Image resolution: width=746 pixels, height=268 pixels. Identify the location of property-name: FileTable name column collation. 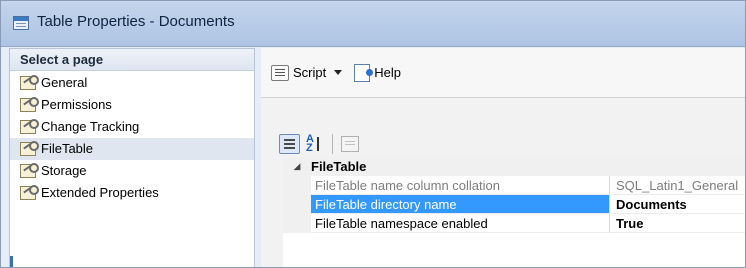
(460, 185).